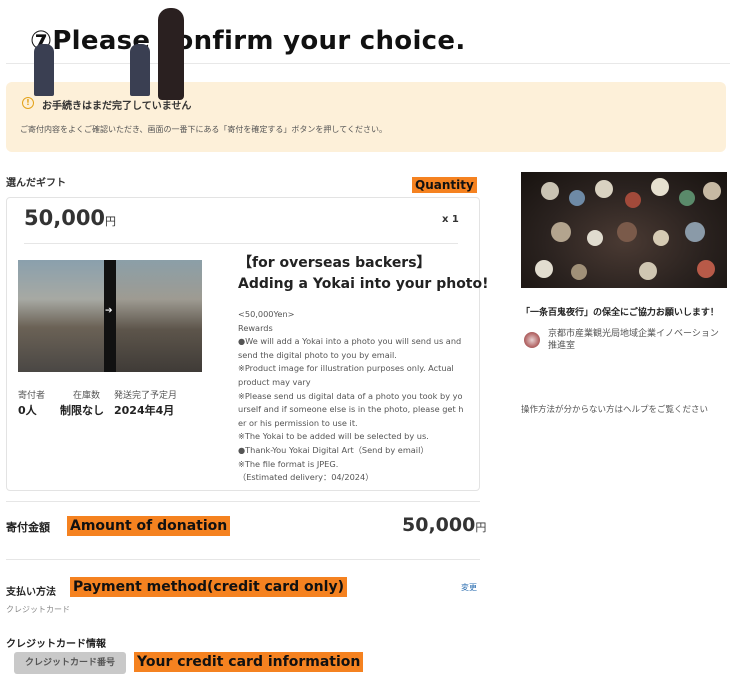  Describe the element at coordinates (633, 334) in the screenshot. I see `org-line: 京都市産業観光局地域企業イノベーション` at that location.